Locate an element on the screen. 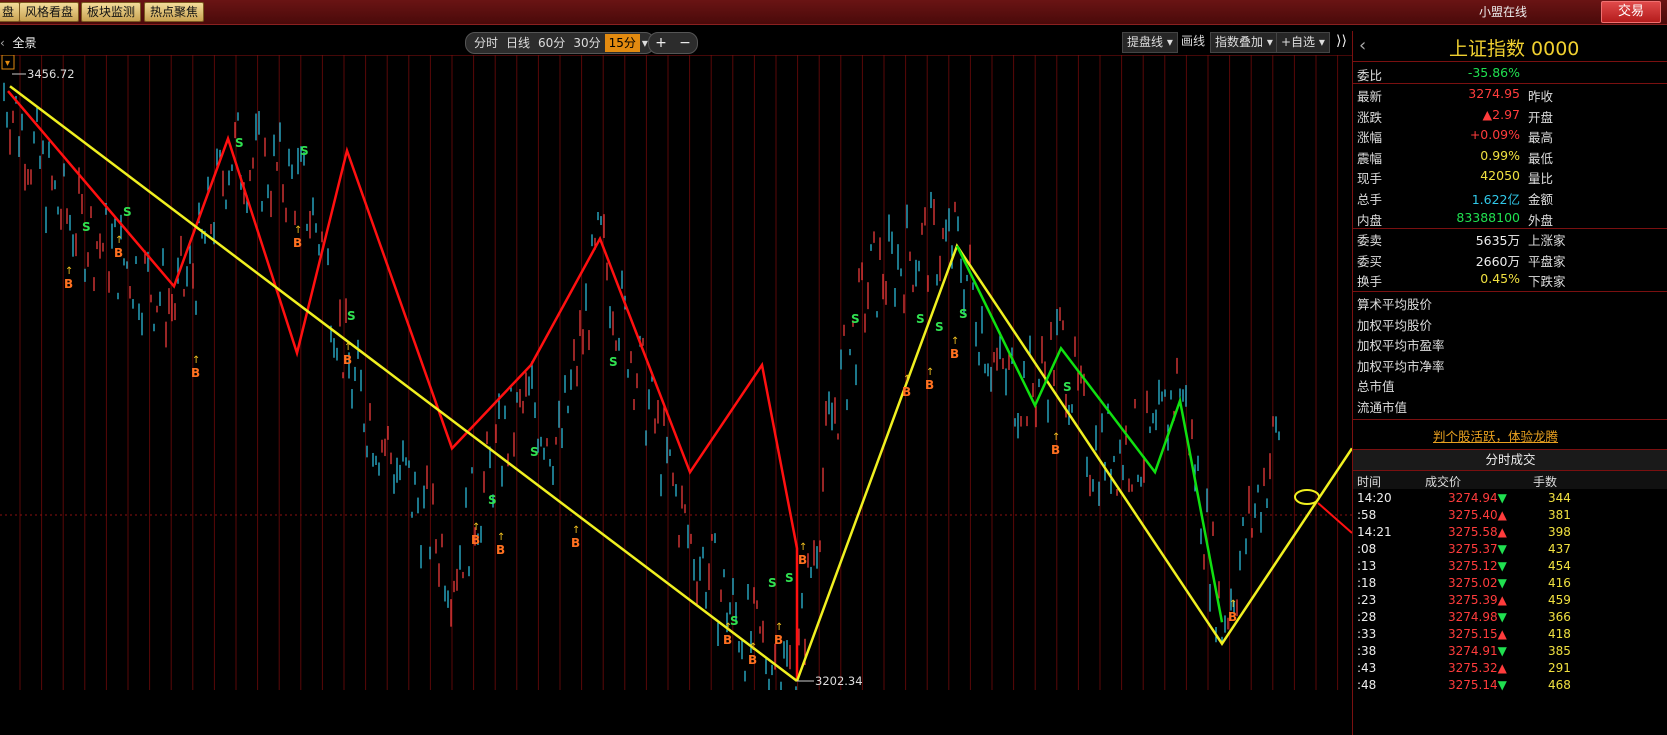 The height and width of the screenshot is (735, 1667). quote2-label: 委买 is located at coordinates (1370, 261).